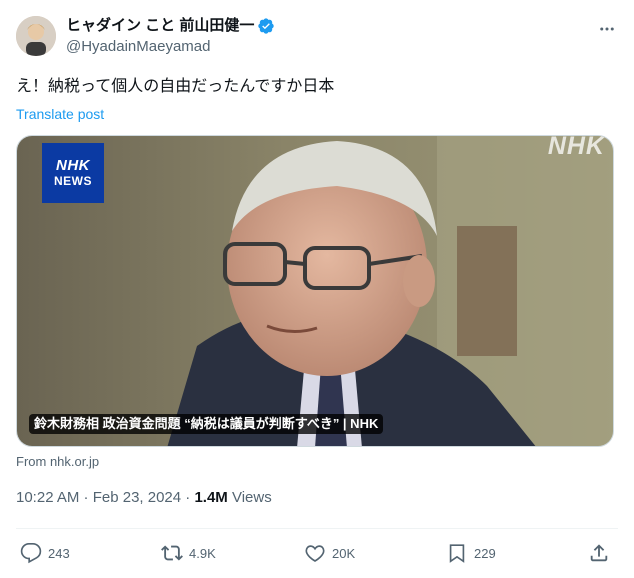  What do you see at coordinates (73, 165) in the screenshot?
I see `nhk-logo-text: NHK` at bounding box center [73, 165].